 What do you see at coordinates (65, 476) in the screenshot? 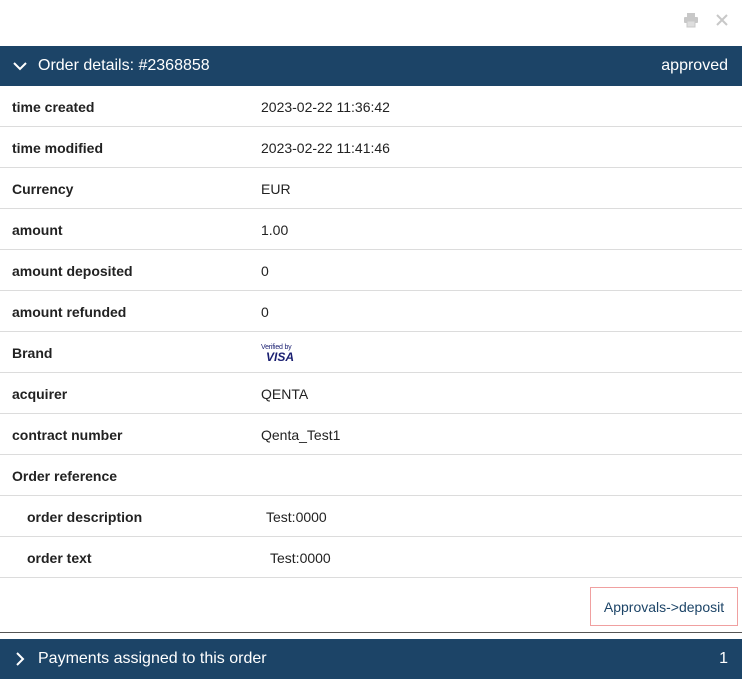
I see `row-label: Order reference` at bounding box center [65, 476].